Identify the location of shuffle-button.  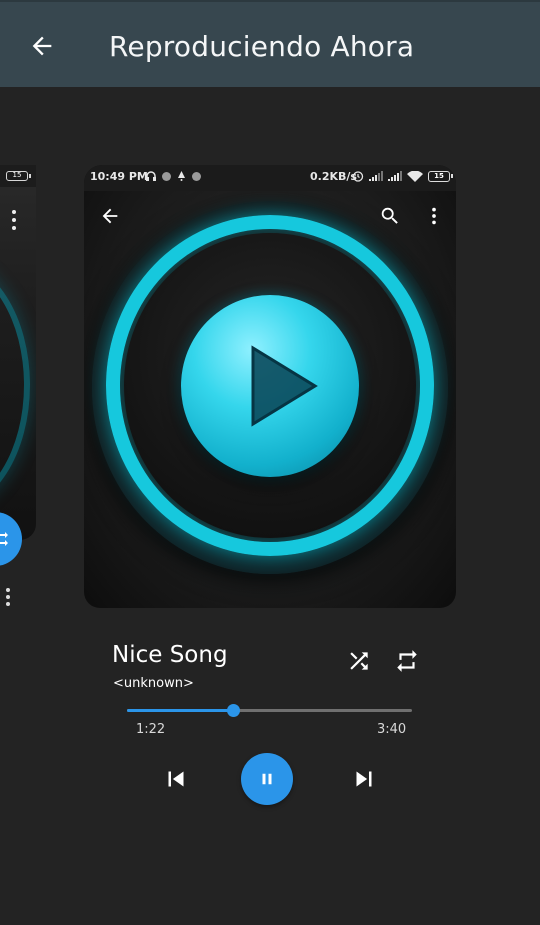
(359, 661).